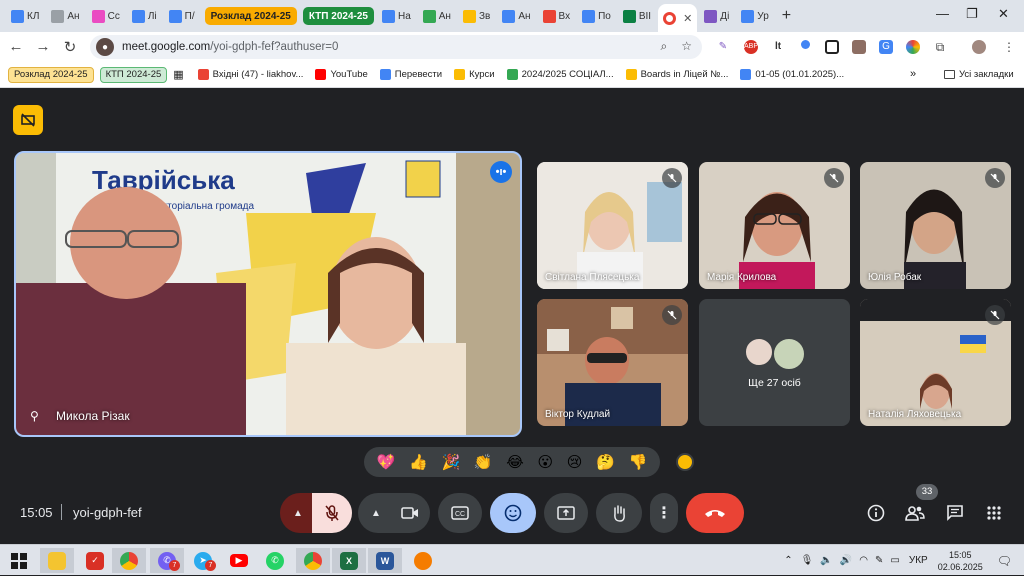 The height and width of the screenshot is (576, 1024). Describe the element at coordinates (43, 46) in the screenshot. I see `forward-button: →` at that location.